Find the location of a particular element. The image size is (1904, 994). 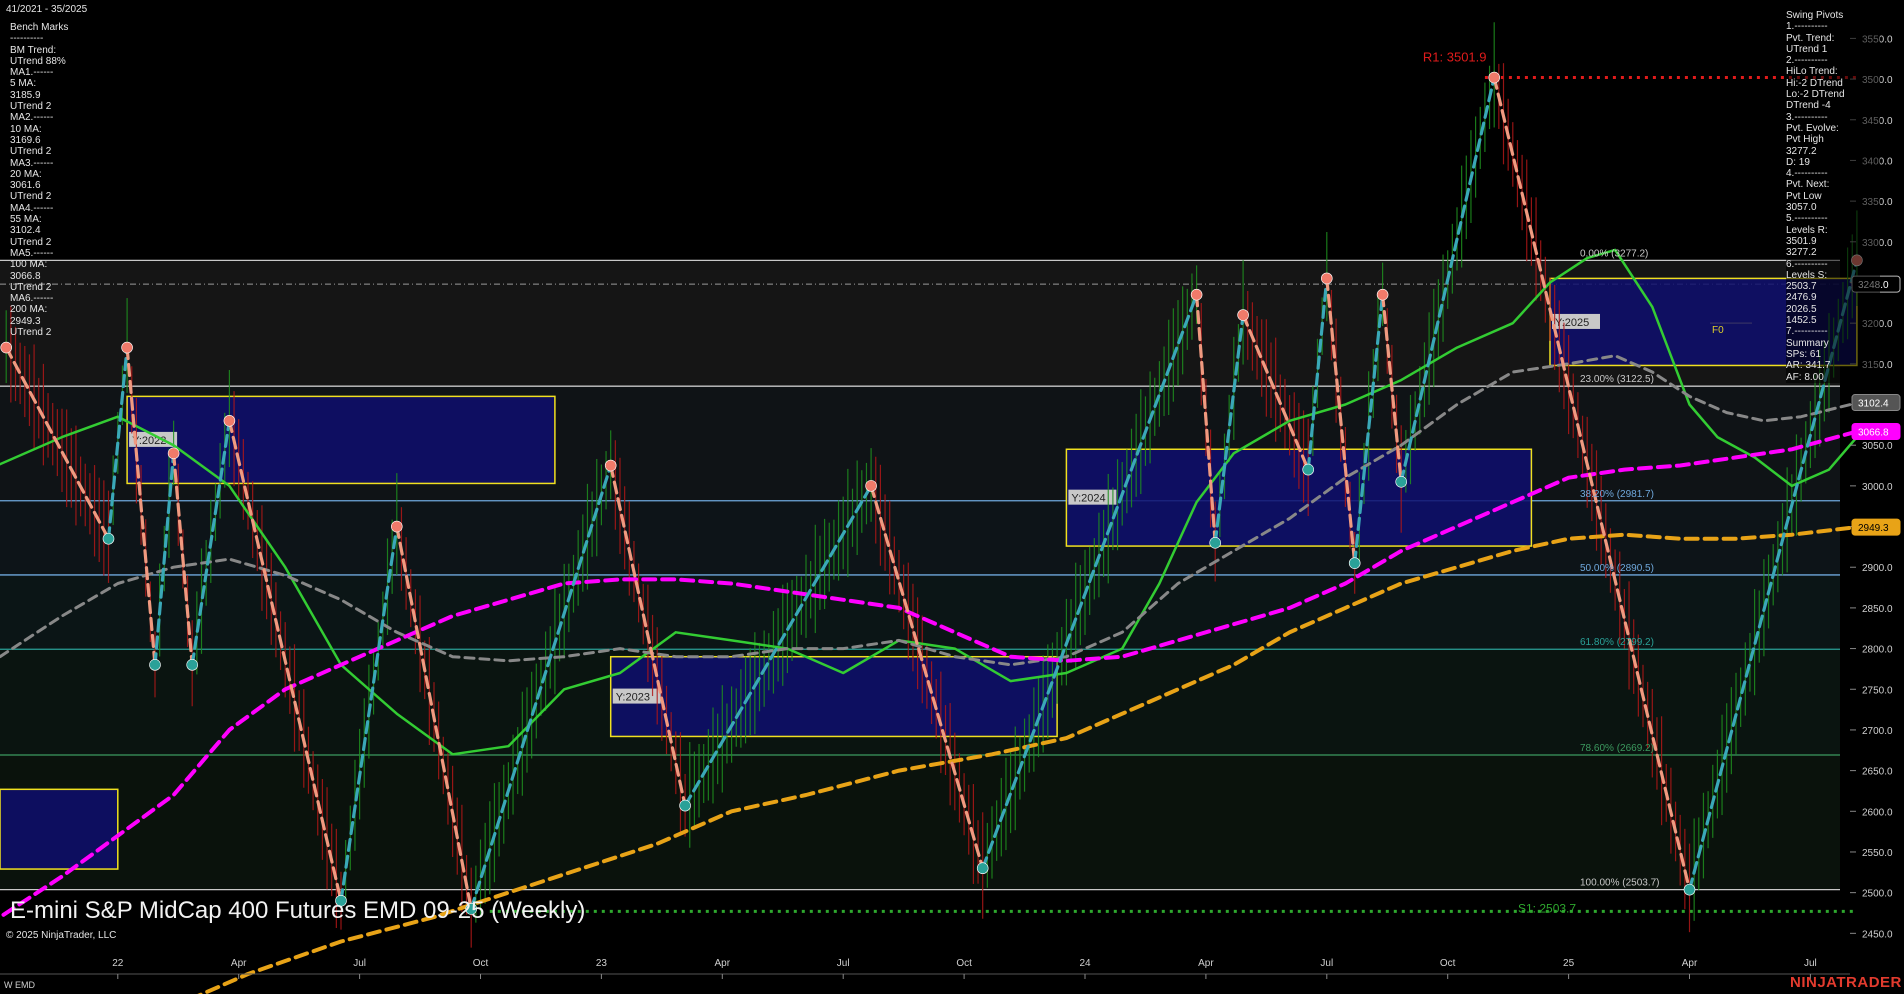

x-tick-label: 22 is located at coordinates (118, 963).